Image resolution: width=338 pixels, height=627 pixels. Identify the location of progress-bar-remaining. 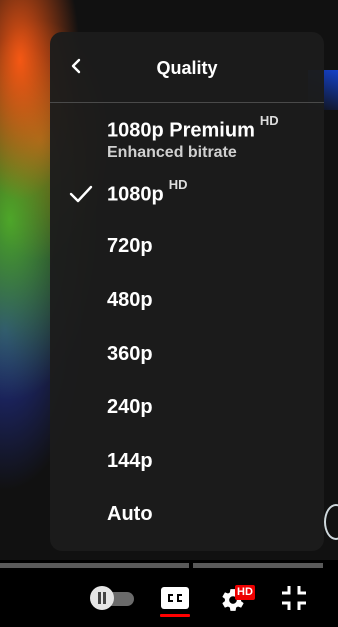
(258, 565).